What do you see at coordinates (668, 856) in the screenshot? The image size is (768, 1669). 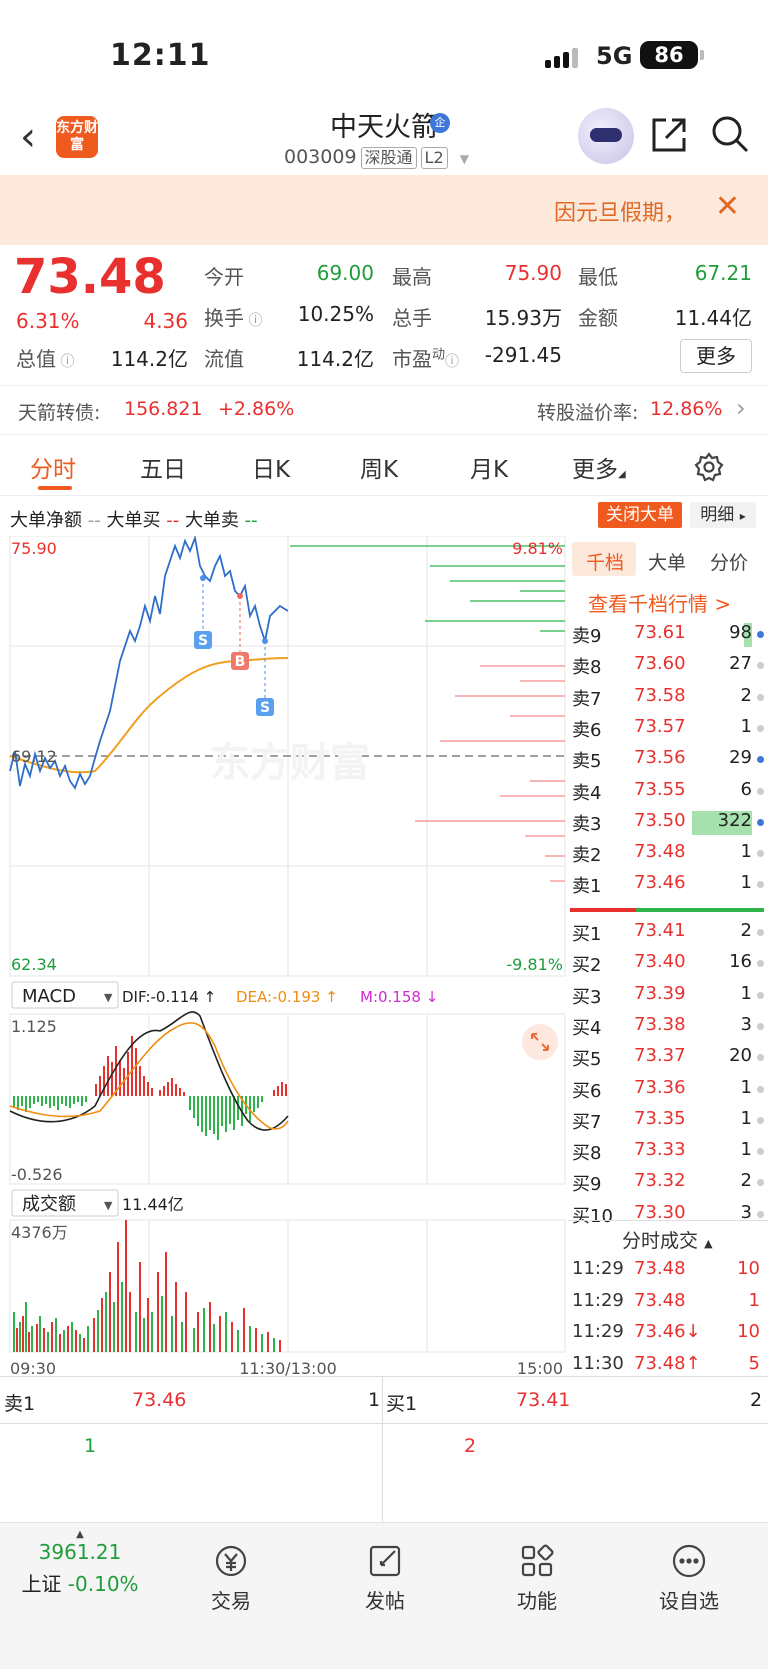 I see `ask-level-row: 卖2 73.48 1` at bounding box center [668, 856].